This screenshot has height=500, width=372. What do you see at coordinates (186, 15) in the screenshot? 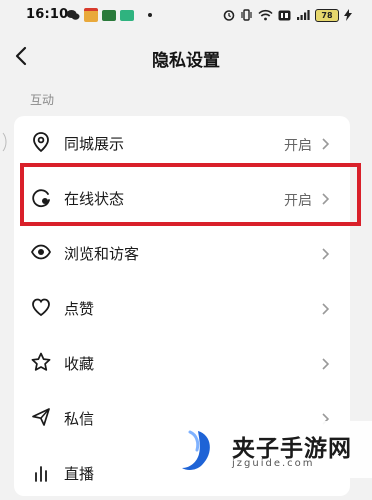
I see `status-bar: 16:10 78` at bounding box center [186, 15].